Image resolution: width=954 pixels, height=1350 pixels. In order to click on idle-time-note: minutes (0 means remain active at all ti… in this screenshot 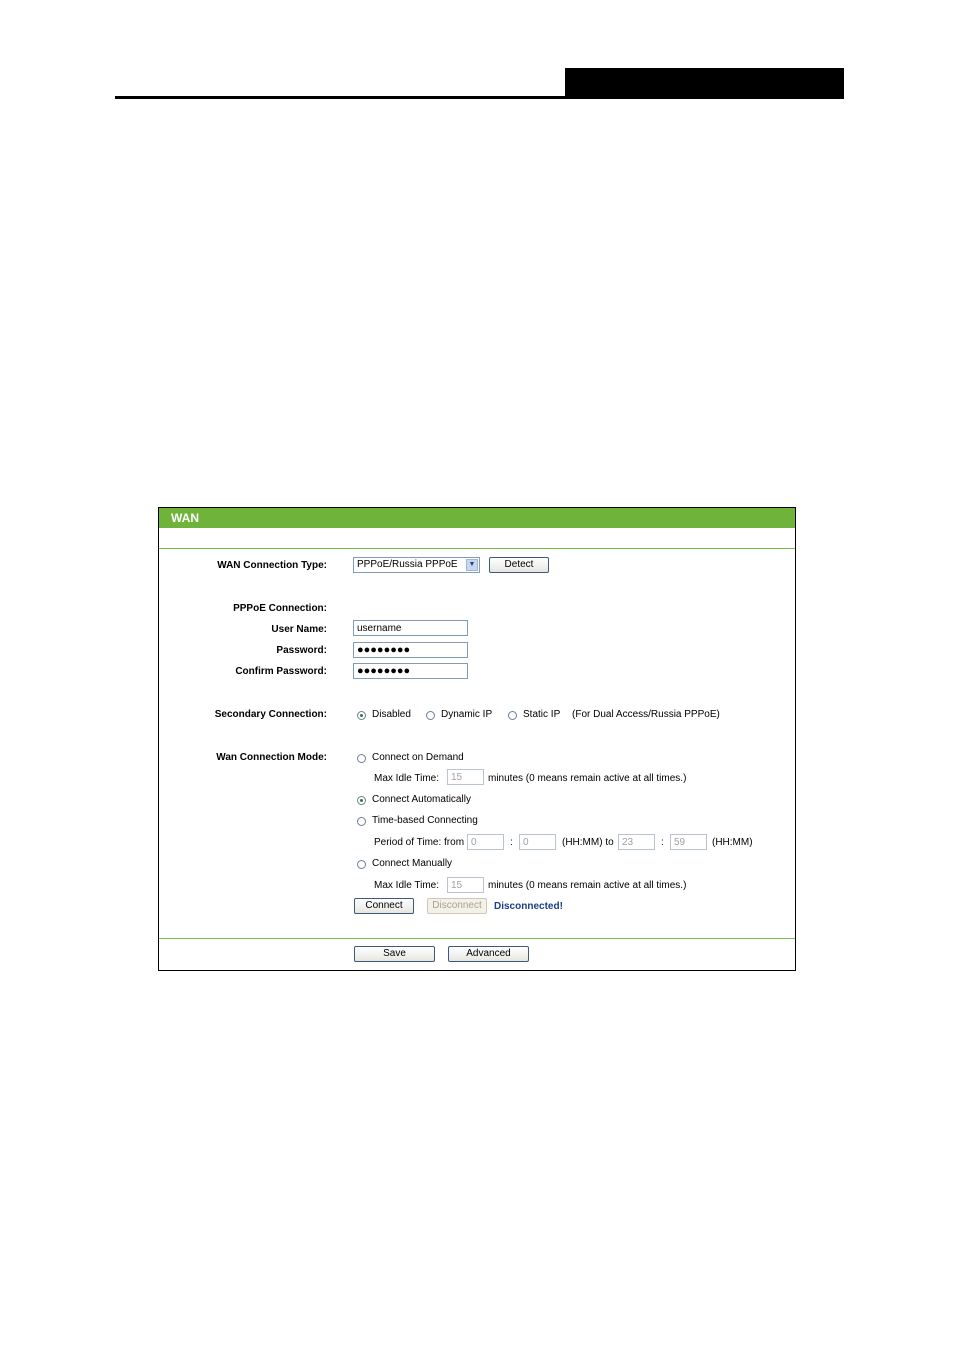, I will do `click(587, 778)`.